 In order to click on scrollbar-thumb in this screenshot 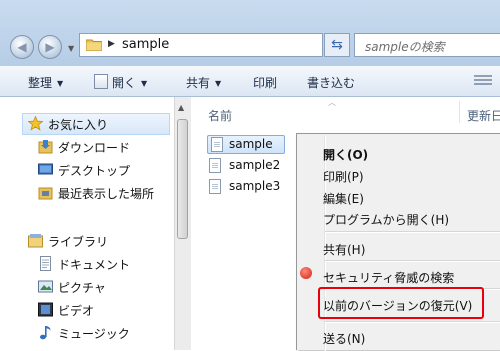, I will do `click(182, 179)`.